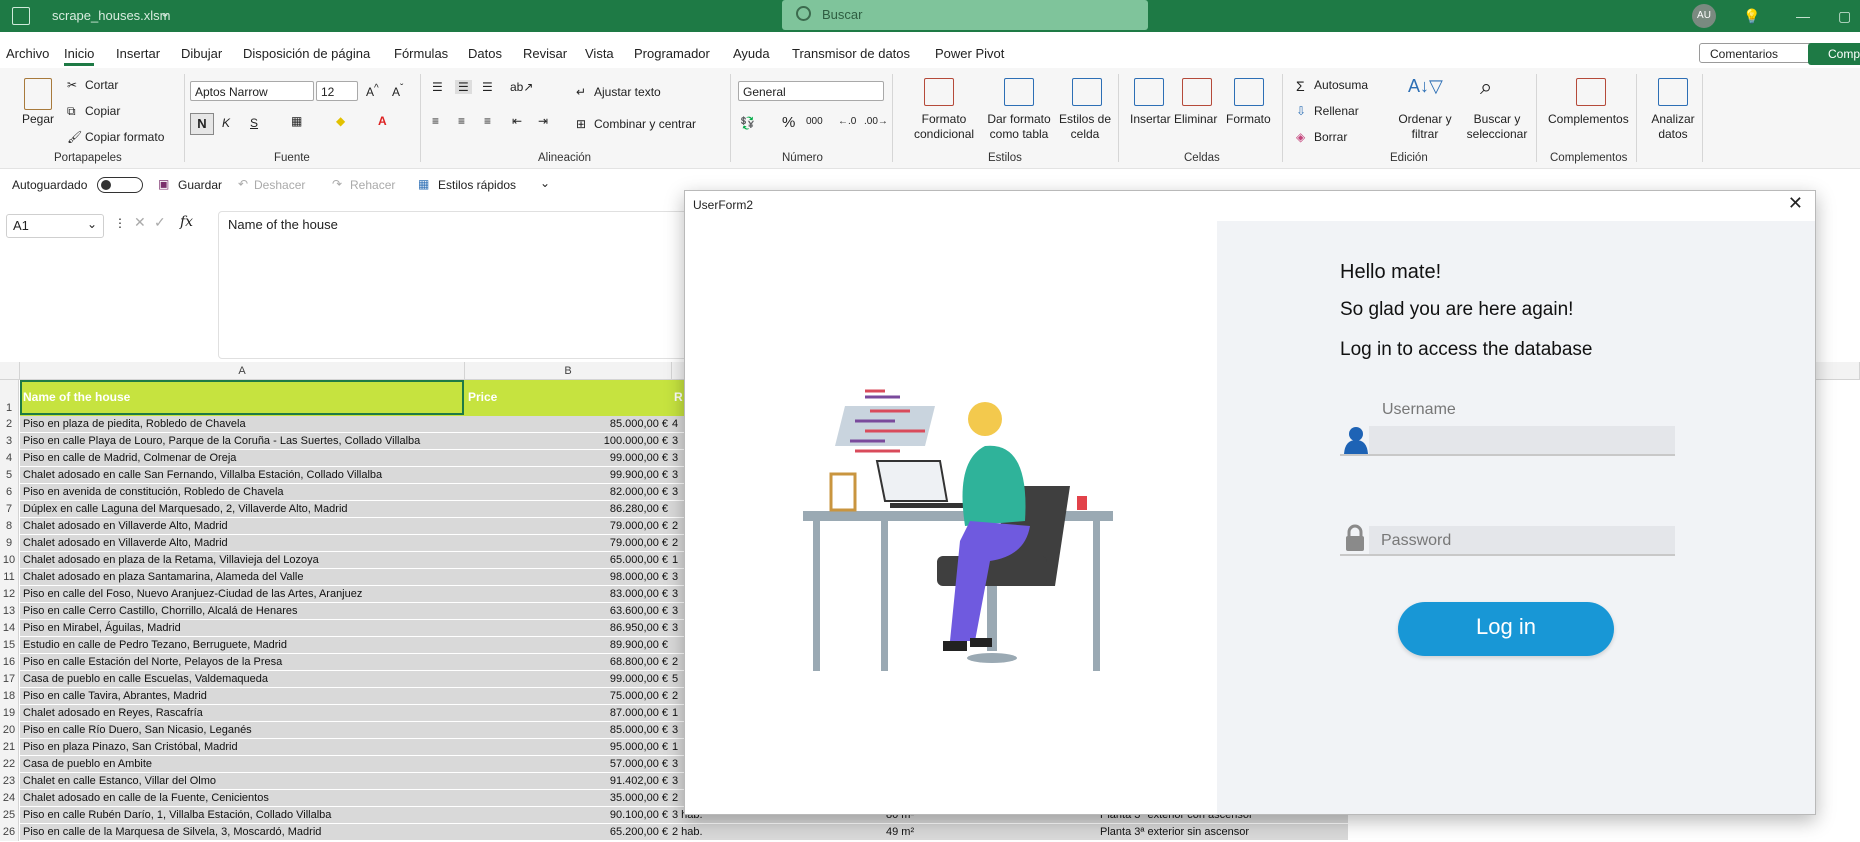  What do you see at coordinates (435, 121) in the screenshot?
I see `align-left-icon: ≡` at bounding box center [435, 121].